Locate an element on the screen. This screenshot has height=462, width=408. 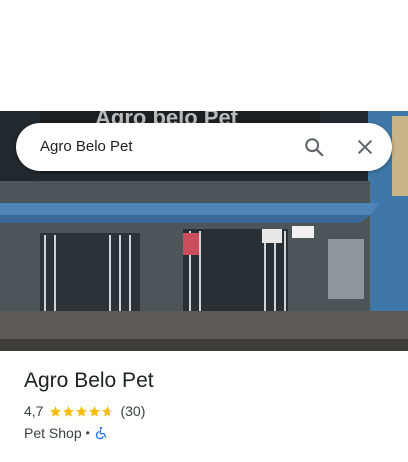
rating-row: 4,7 (30) is located at coordinates (209, 411).